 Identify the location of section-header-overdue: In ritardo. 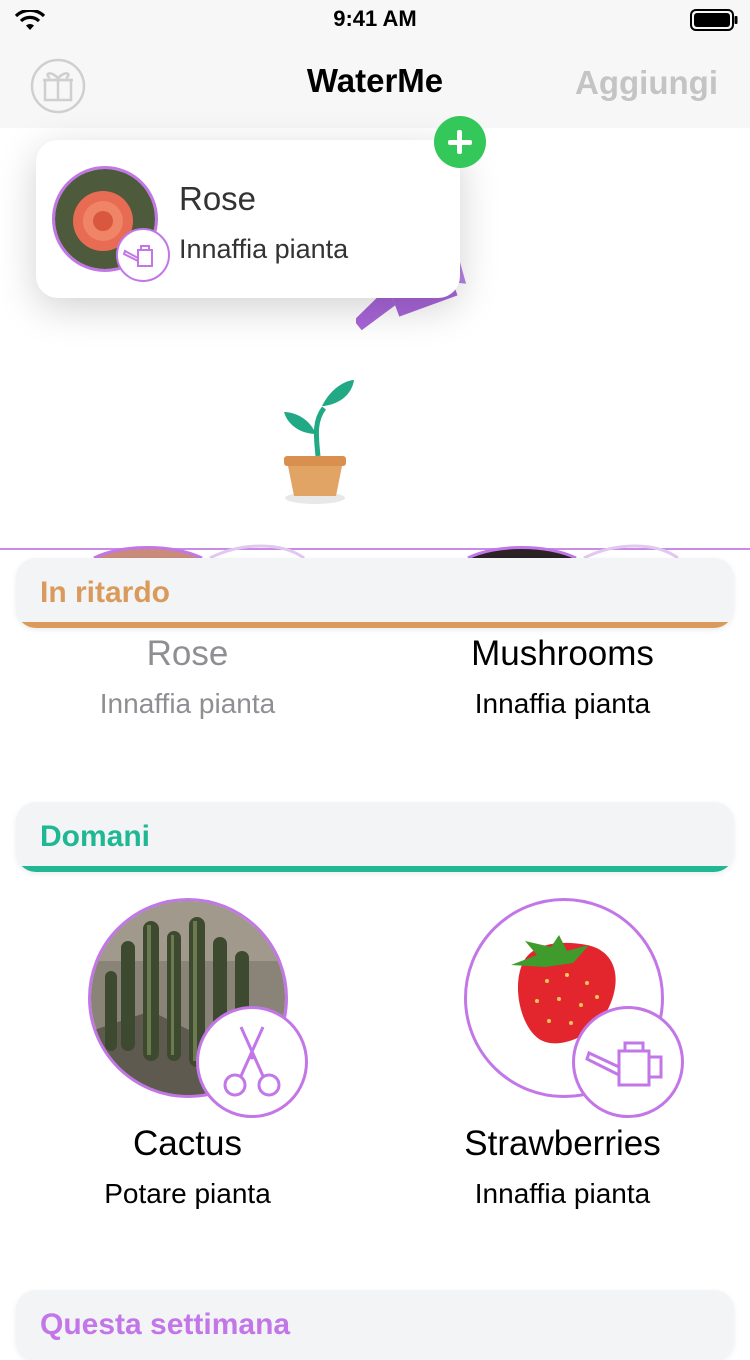
(375, 593).